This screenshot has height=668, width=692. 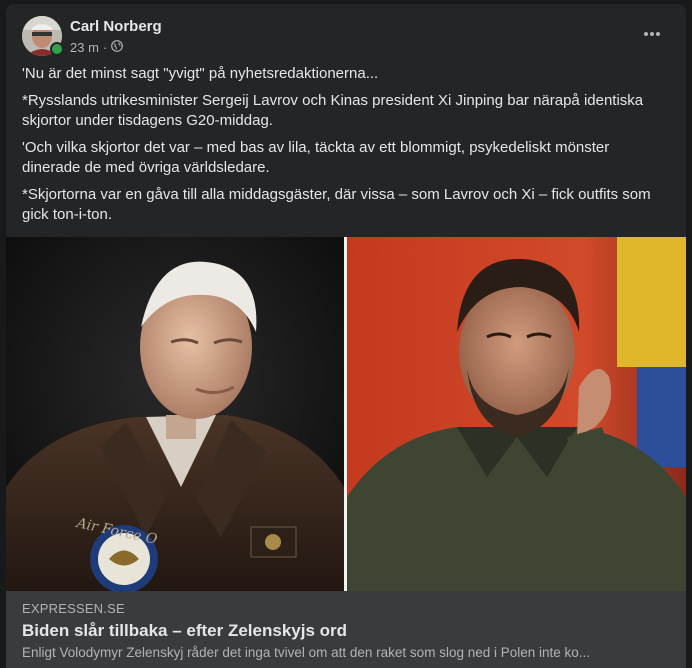 I want to click on post-time: 23 m, so click(x=84, y=47).